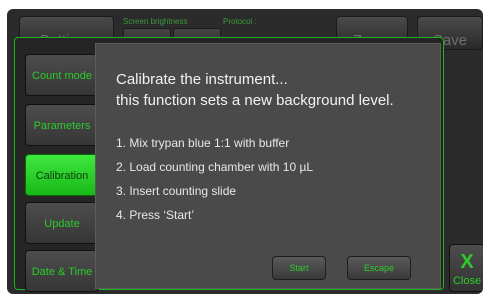  Describe the element at coordinates (467, 262) in the screenshot. I see `close-icon: X` at that location.